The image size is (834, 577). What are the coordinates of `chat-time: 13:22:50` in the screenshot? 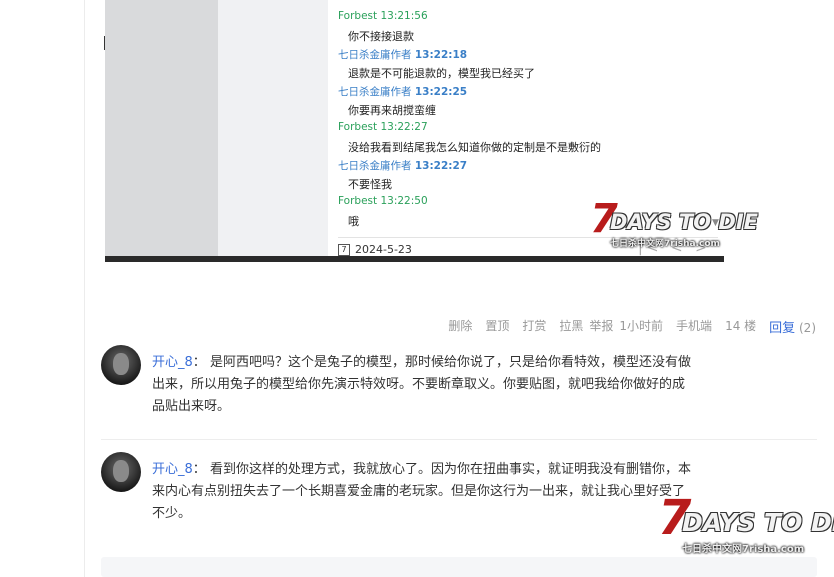 It's located at (404, 201).